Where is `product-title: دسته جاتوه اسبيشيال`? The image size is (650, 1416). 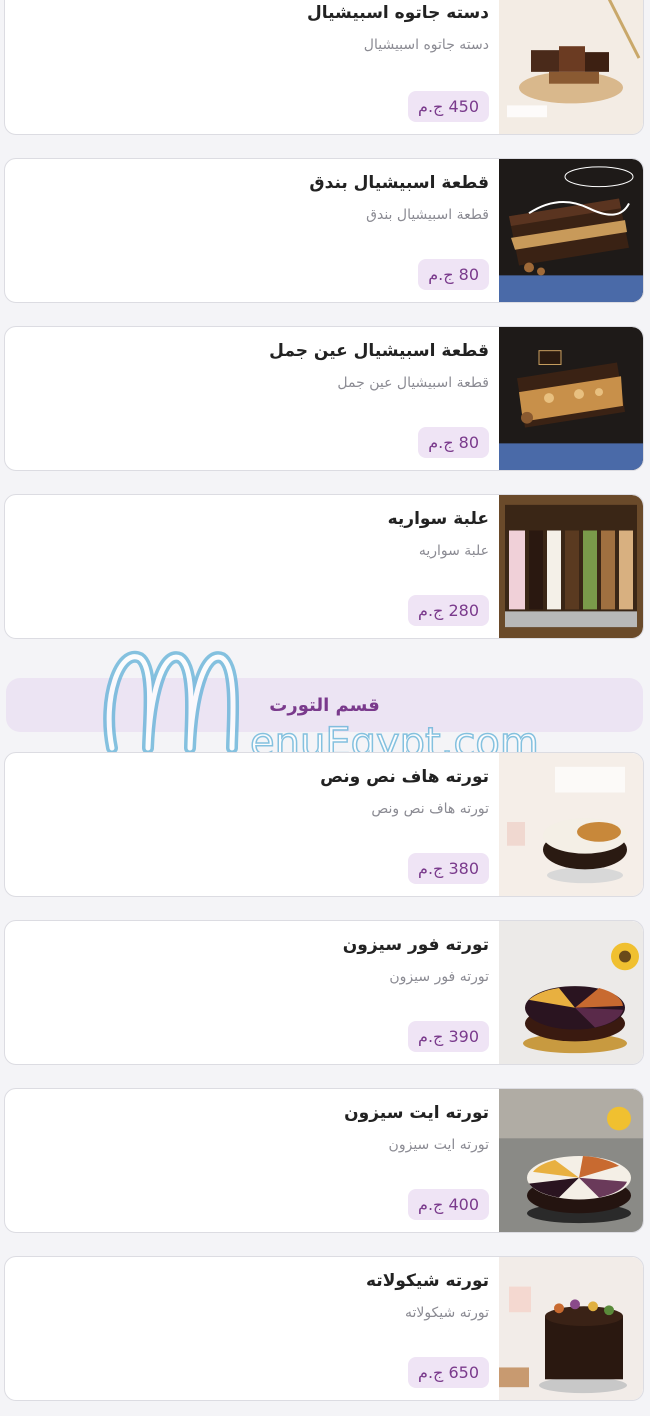
product-title: دسته جاتوه اسبيشيال is located at coordinates (397, 13).